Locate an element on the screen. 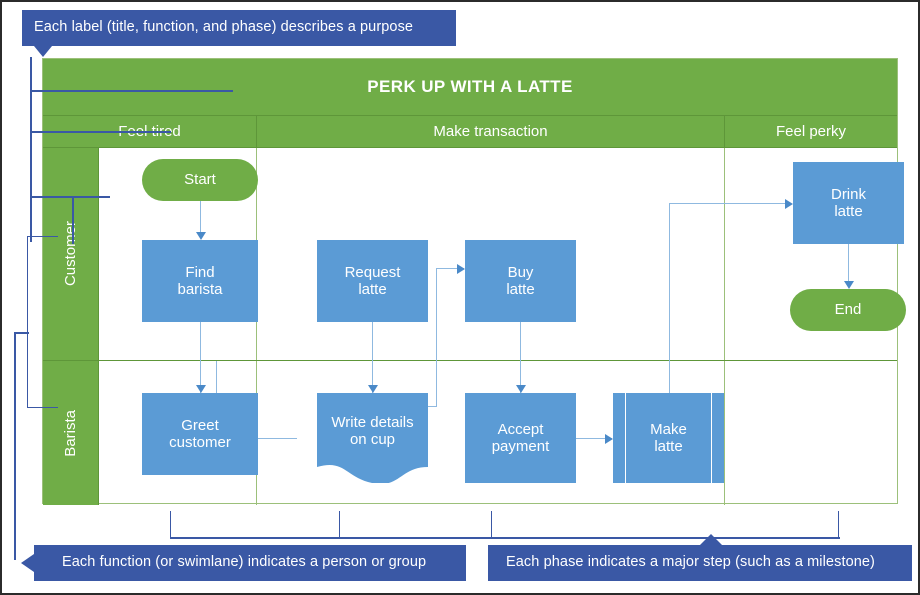  callout-phases-tail-icon is located at coordinates (711, 539).